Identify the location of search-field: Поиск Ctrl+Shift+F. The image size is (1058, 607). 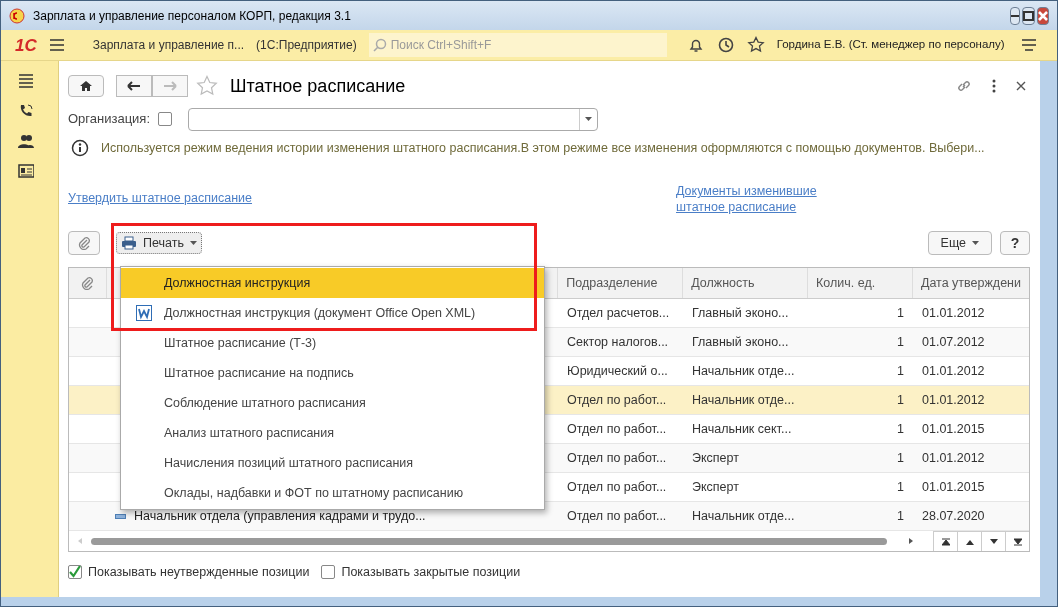
(517, 45).